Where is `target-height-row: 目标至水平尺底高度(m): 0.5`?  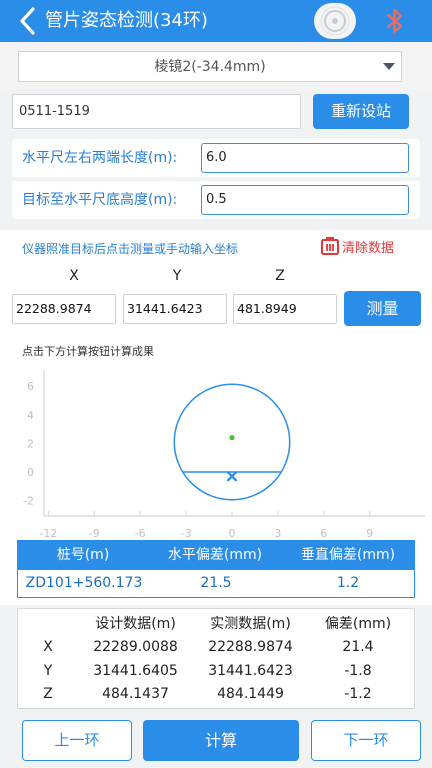 target-height-row: 目标至水平尺底高度(m): 0.5 is located at coordinates (216, 200).